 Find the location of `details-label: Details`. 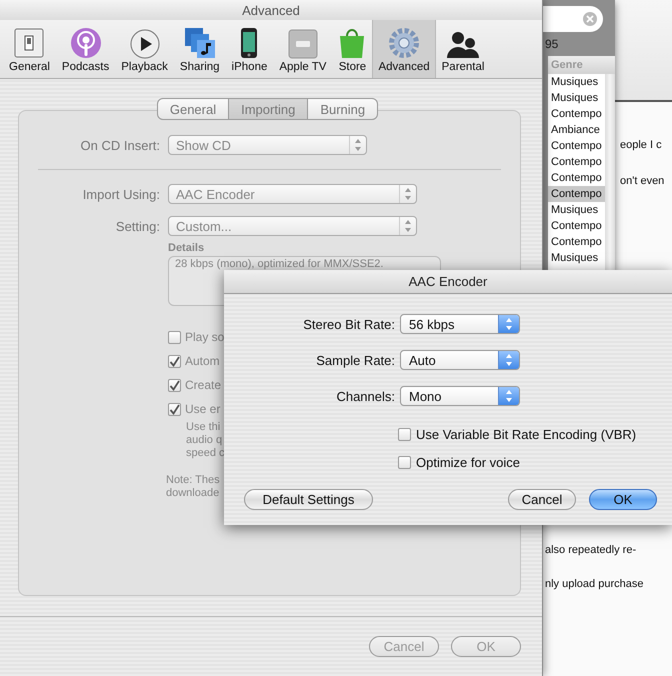

details-label: Details is located at coordinates (186, 248).